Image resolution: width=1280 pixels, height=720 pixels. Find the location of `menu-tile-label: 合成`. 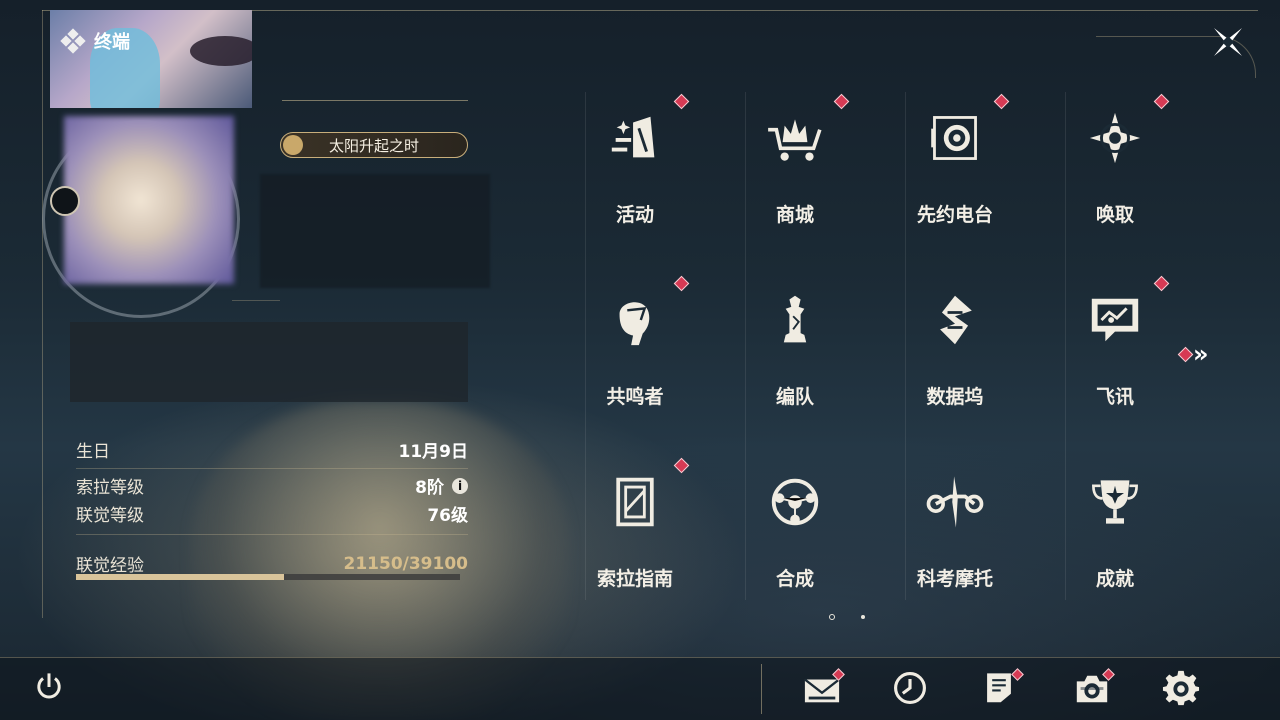

menu-tile-label: 合成 is located at coordinates (794, 579).